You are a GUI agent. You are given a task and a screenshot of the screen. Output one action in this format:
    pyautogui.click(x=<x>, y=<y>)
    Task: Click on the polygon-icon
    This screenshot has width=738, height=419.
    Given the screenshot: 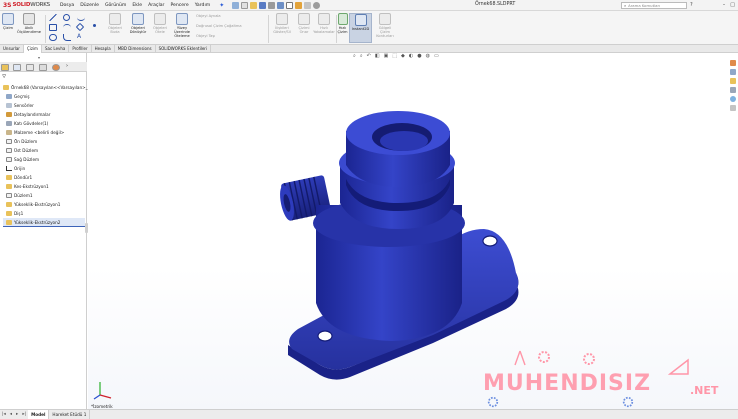 What is the action you would take?
    pyautogui.click(x=80, y=27)
    